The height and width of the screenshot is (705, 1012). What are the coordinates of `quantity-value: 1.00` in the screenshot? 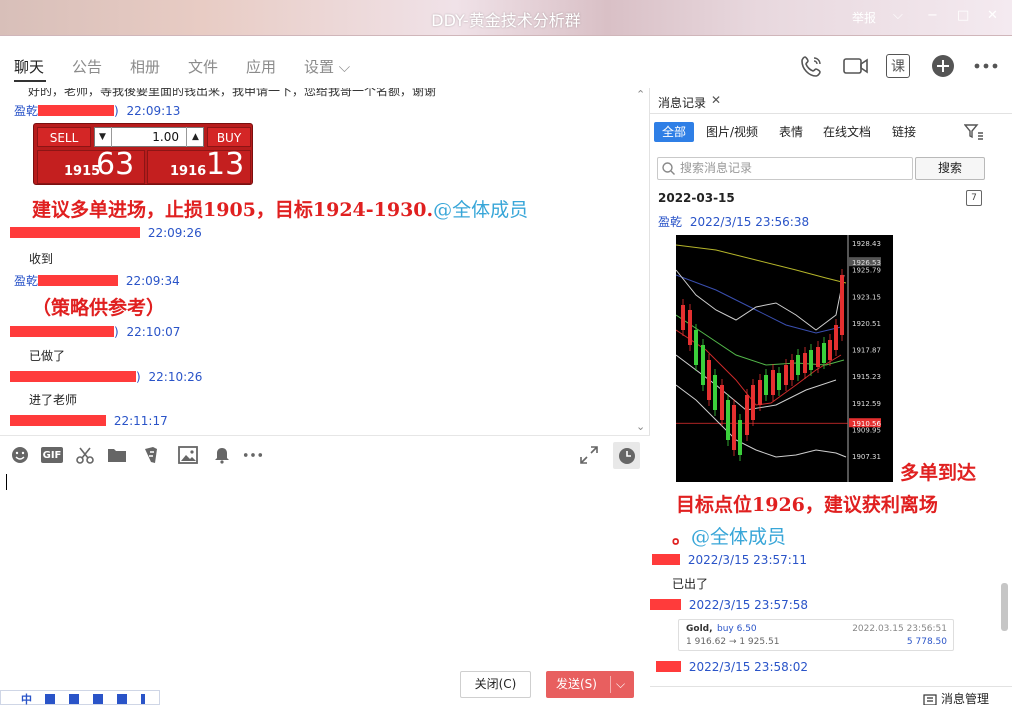 It's located at (165, 137).